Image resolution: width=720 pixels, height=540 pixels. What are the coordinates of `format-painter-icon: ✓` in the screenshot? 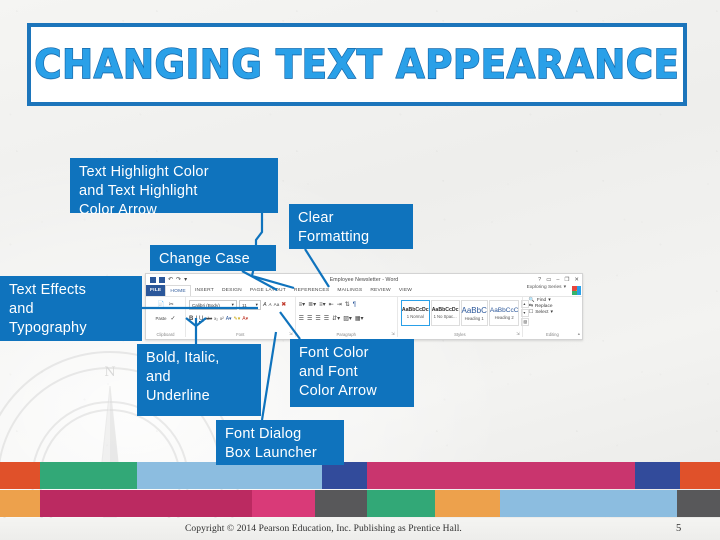 It's located at (172, 319).